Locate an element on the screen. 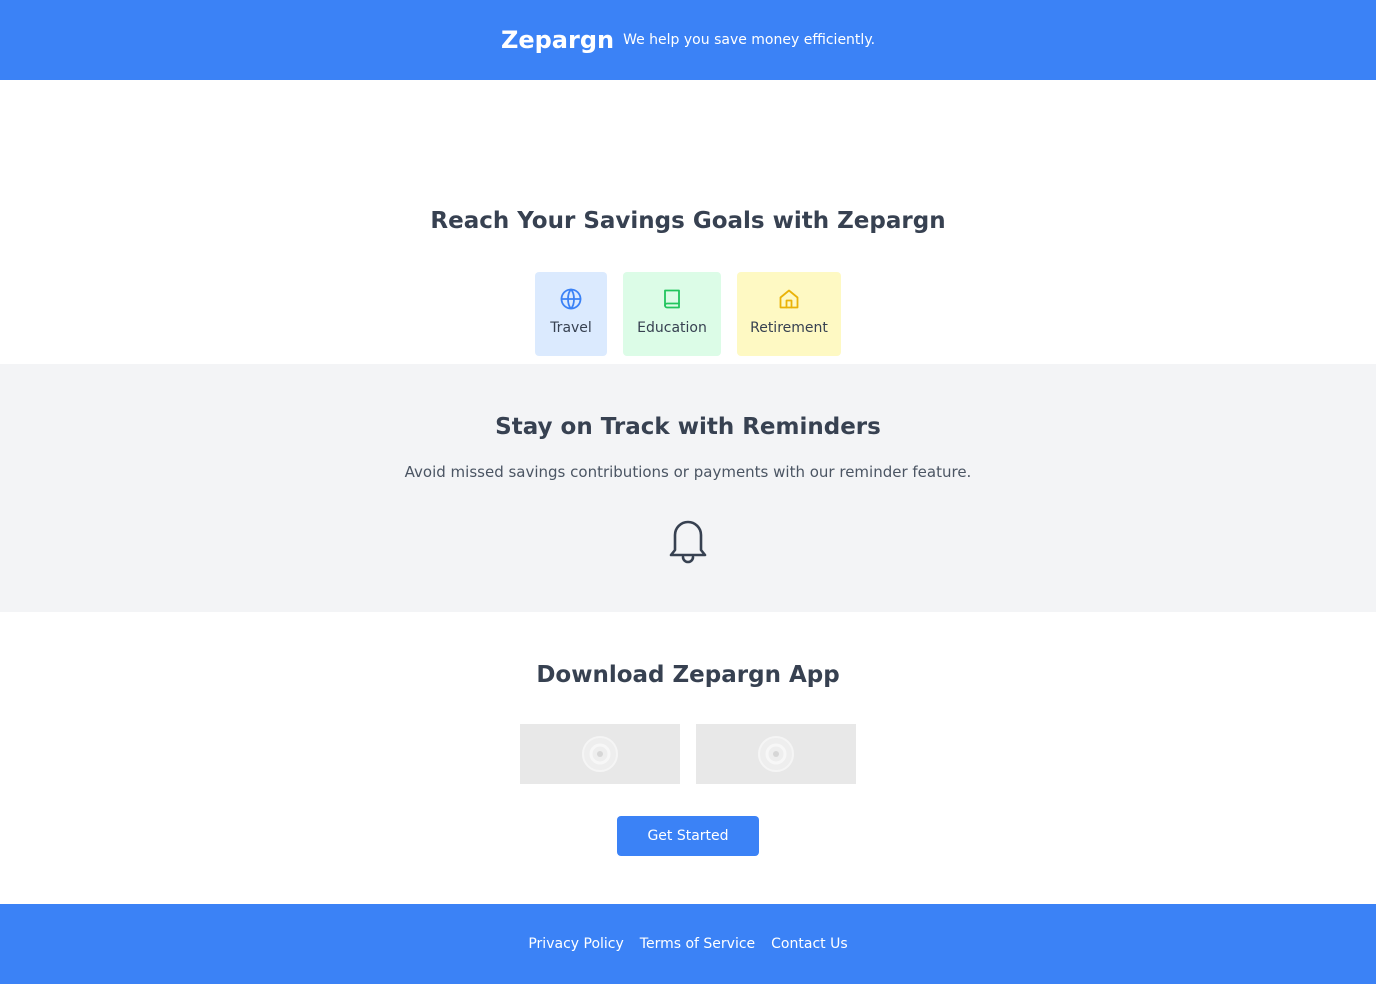 This screenshot has height=984, width=1376. goal-label-travel: Travel is located at coordinates (571, 328).